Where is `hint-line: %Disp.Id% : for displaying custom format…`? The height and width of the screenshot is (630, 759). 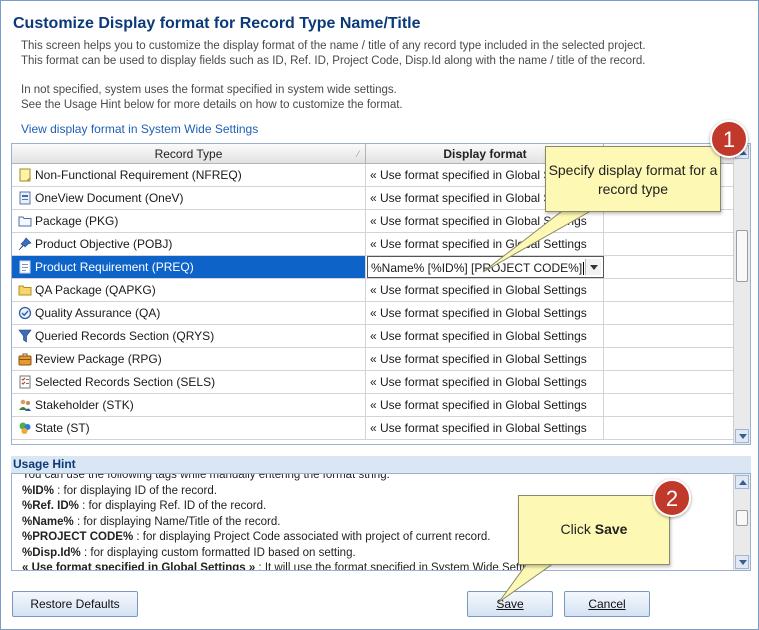
hint-line: %Disp.Id% : for displaying custom format… is located at coordinates (189, 552).